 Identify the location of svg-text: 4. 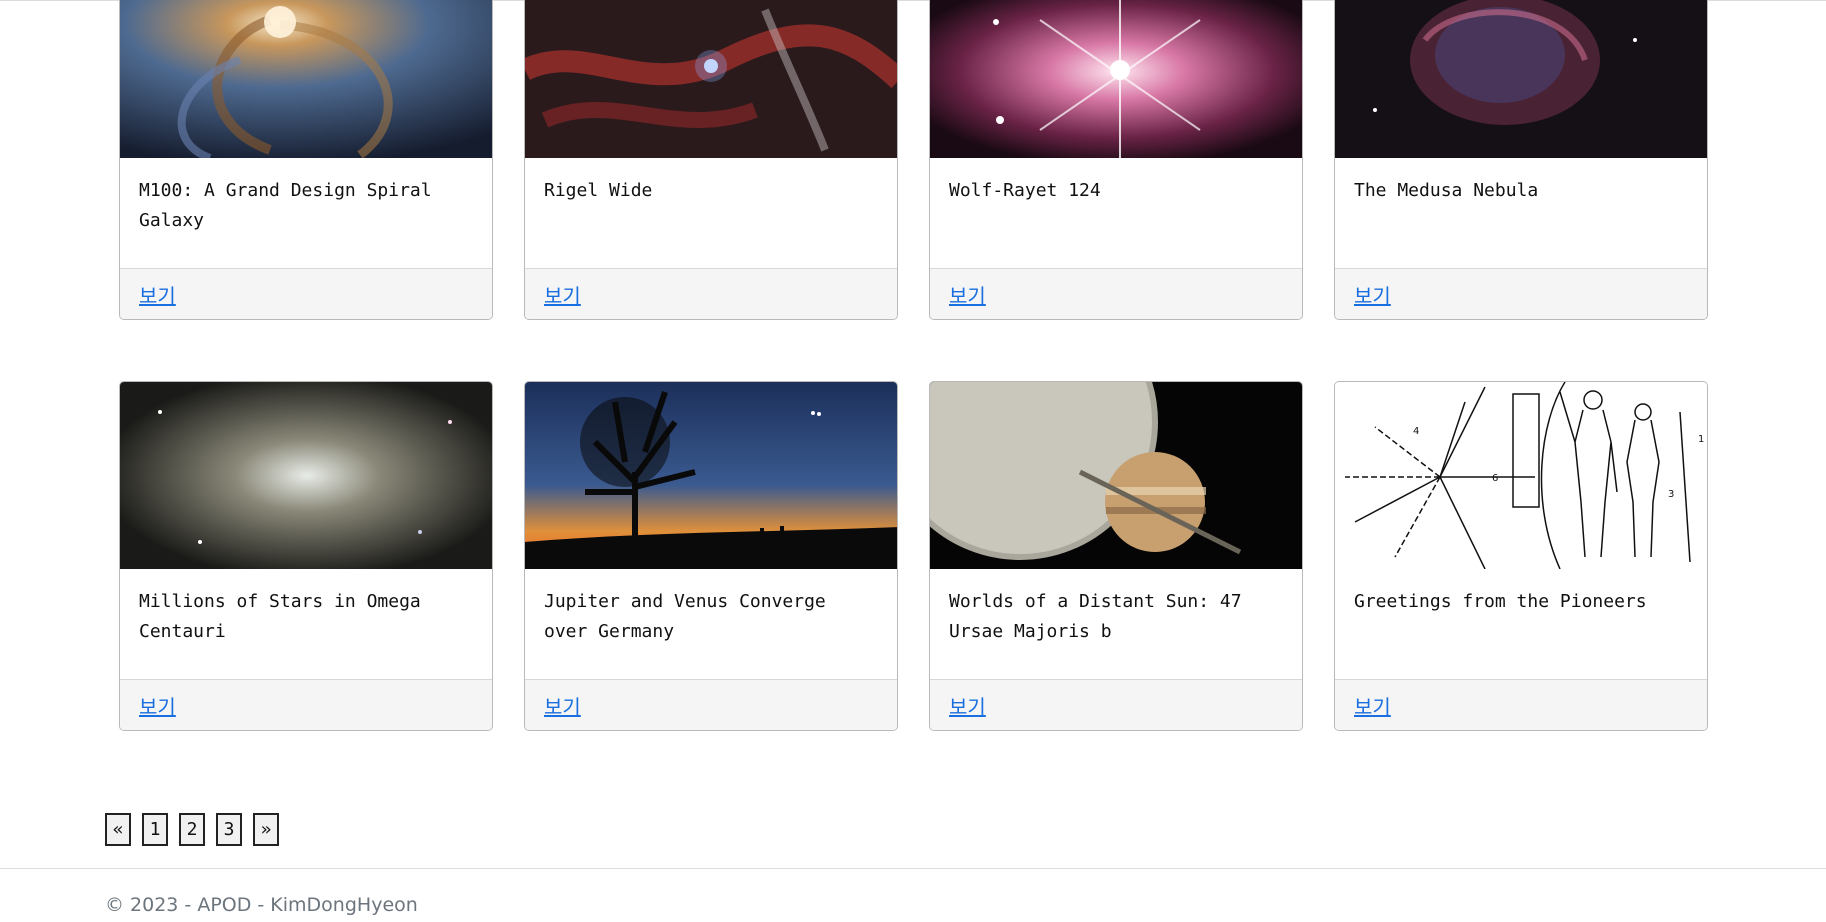
(1416, 431).